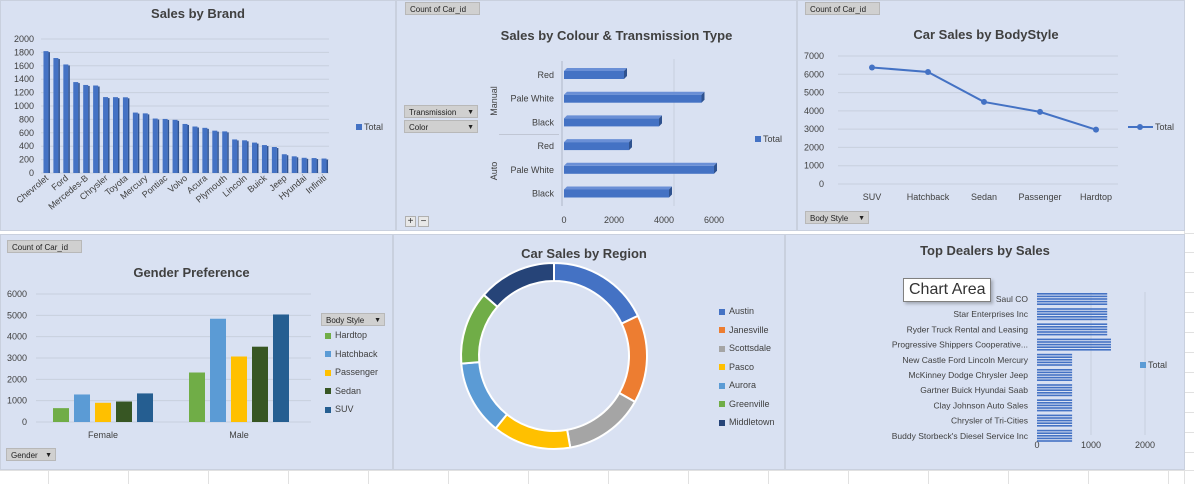  What do you see at coordinates (103, 435) in the screenshot?
I see `x-tick-label: Female` at bounding box center [103, 435].